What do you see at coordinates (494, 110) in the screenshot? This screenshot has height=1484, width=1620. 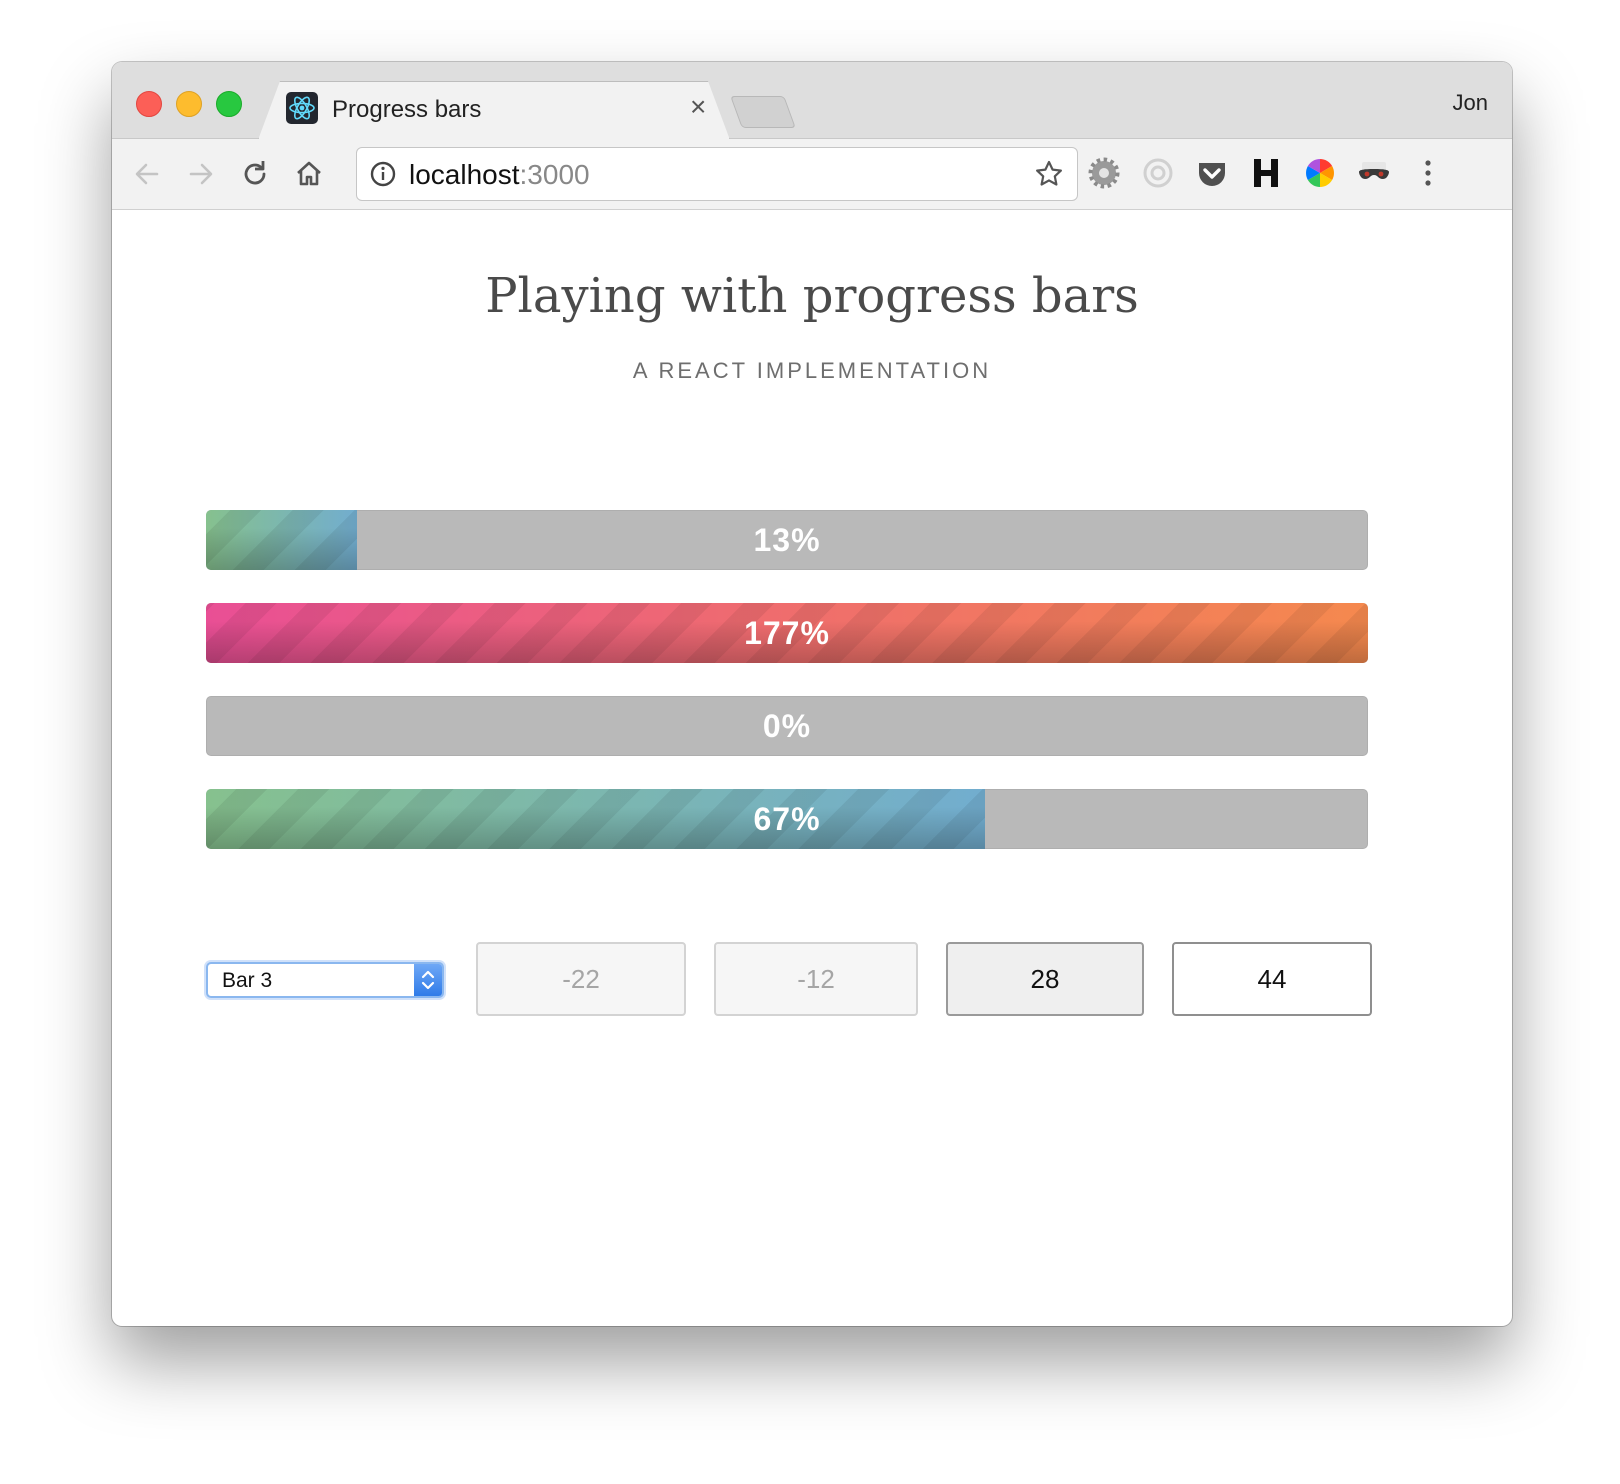 I see `browser-tab` at bounding box center [494, 110].